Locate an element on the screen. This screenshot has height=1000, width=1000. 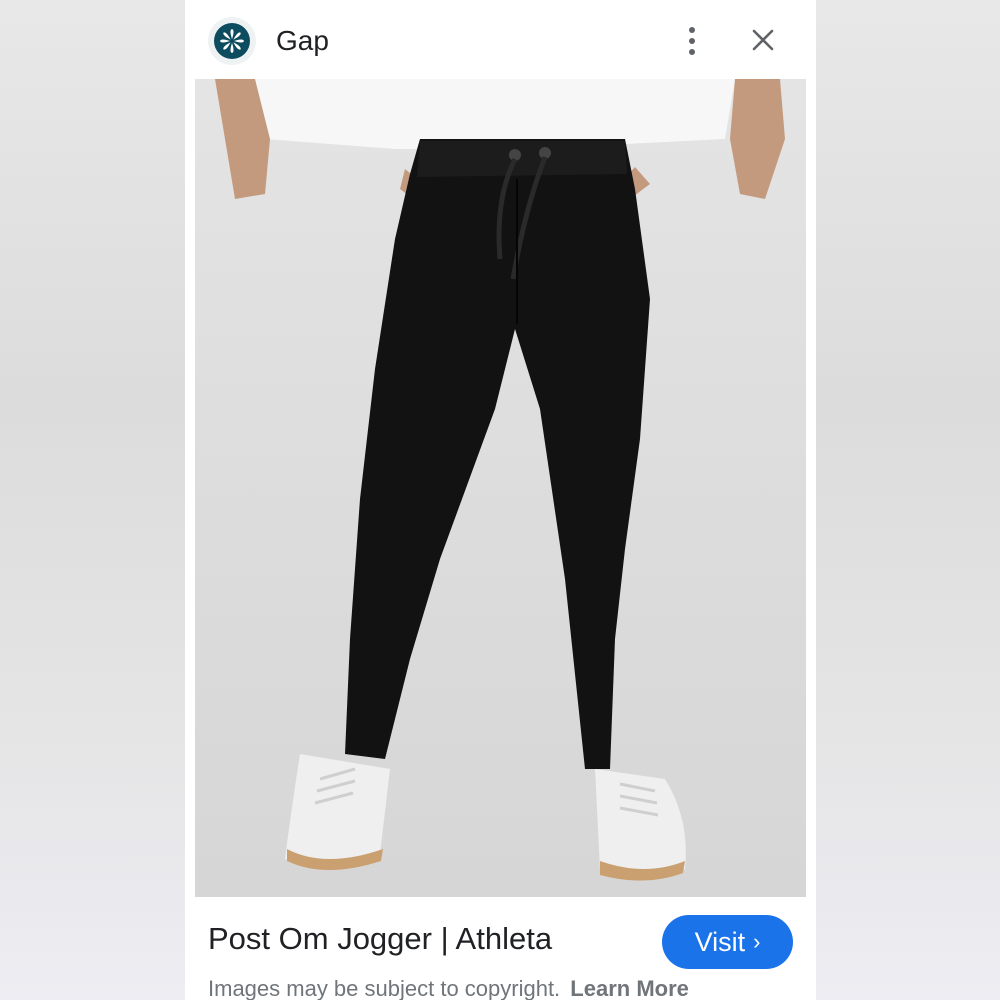
preview-header: Gap is located at coordinates (500, 40).